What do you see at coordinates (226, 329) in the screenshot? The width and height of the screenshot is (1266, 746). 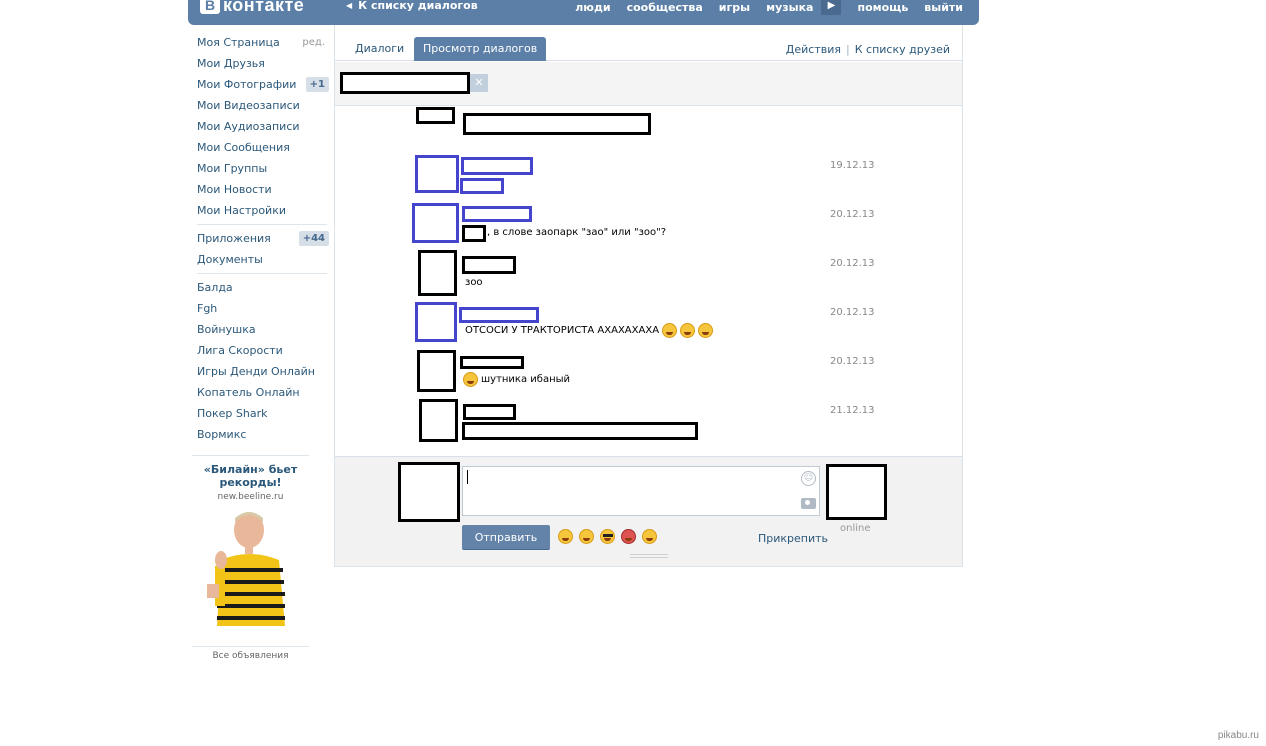 I see `game-label: Войнушка` at bounding box center [226, 329].